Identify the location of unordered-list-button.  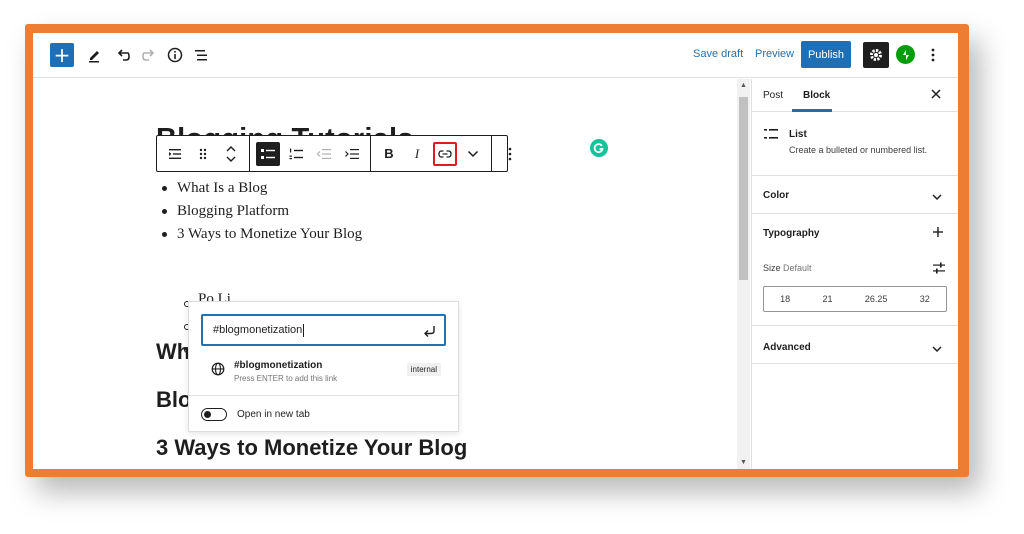
(268, 153).